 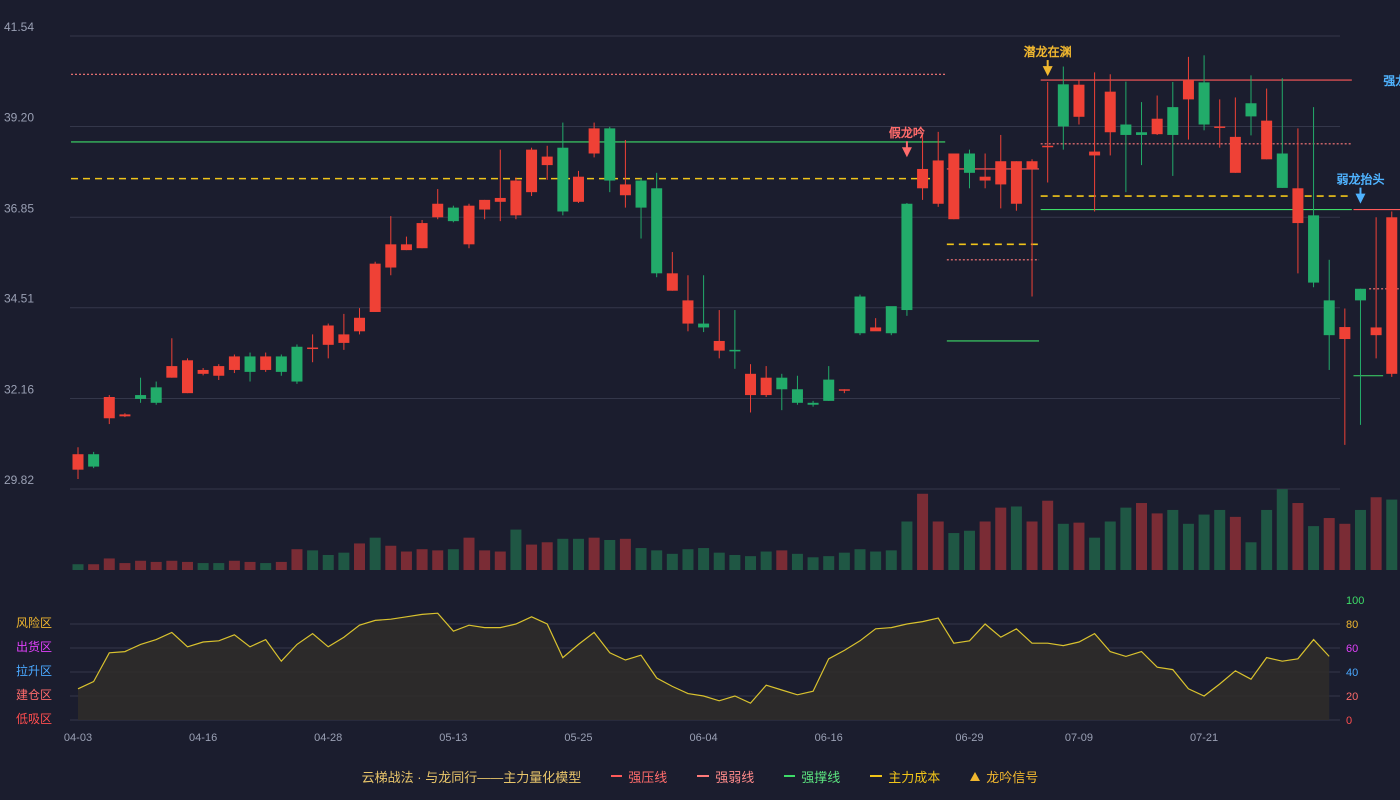 What do you see at coordinates (821, 777) in the screenshot?
I see `legend-label-support: 强撑线` at bounding box center [821, 777].